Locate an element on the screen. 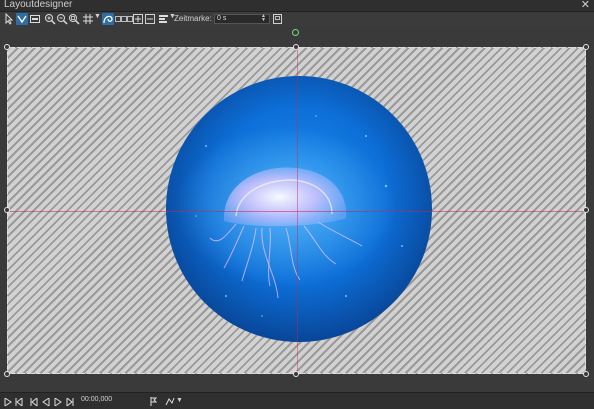  title-bar: Layoutdesigner ✕ is located at coordinates (297, 6).